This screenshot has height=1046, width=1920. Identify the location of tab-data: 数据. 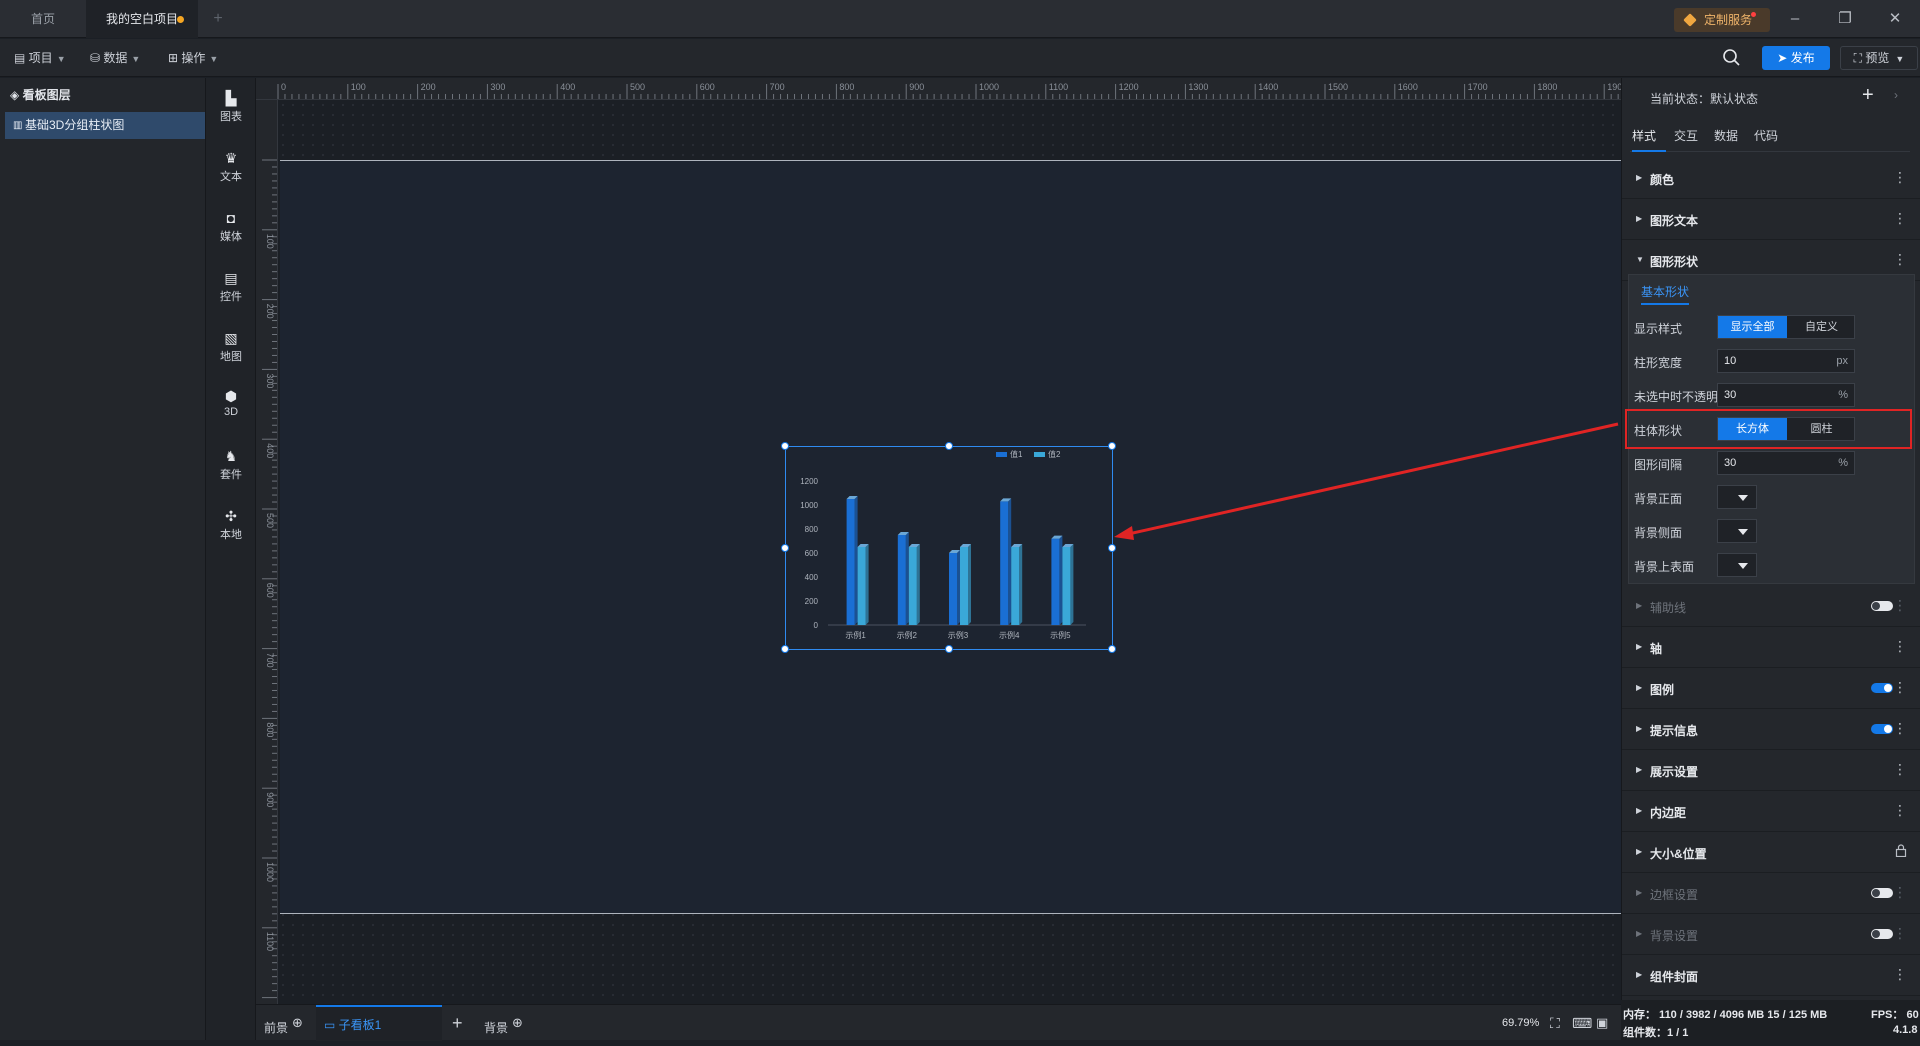
(1726, 139).